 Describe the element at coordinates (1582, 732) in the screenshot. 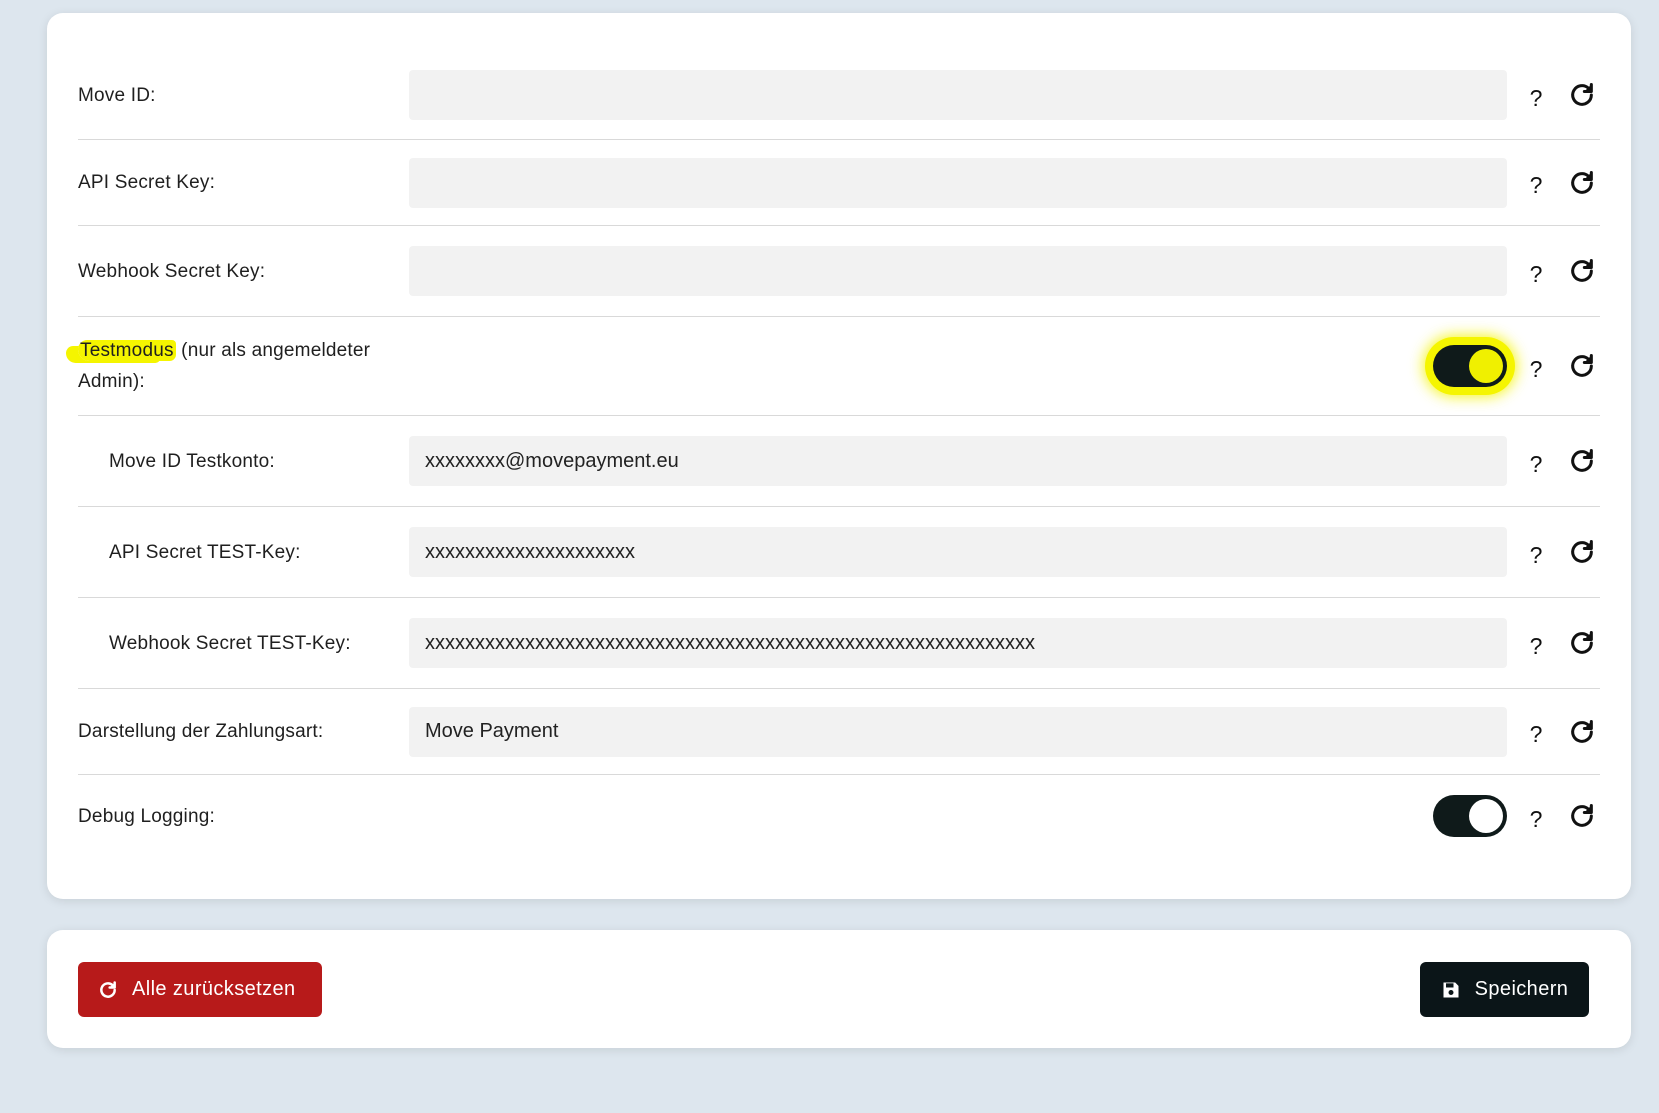

I see `darstellung-zahlungsart-reset-icon` at that location.